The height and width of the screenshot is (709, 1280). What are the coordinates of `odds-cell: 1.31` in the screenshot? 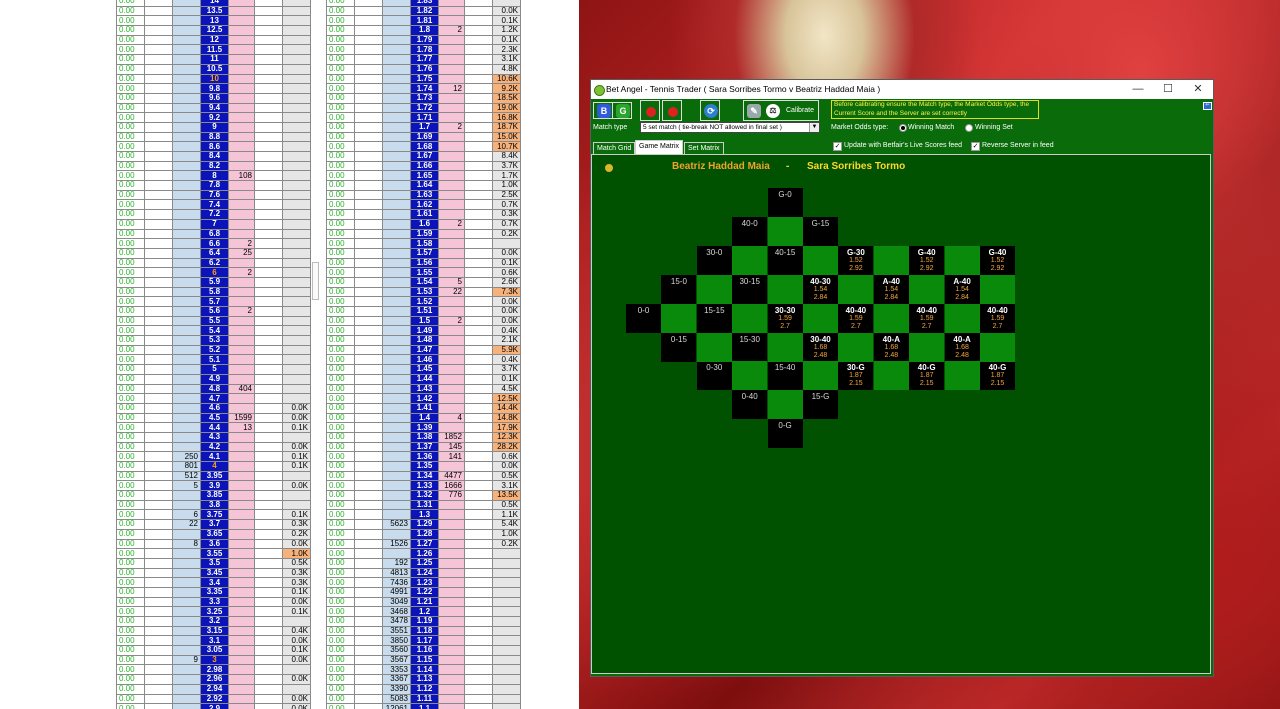 It's located at (424, 505).